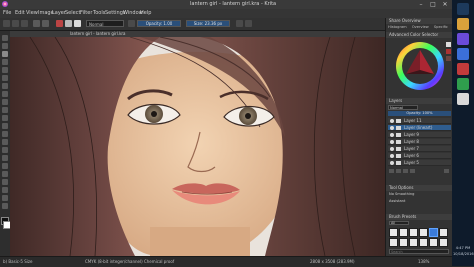 The height and width of the screenshot is (267, 474). What do you see at coordinates (405, 171) in the screenshot?
I see `move-layer-up-icon` at bounding box center [405, 171].